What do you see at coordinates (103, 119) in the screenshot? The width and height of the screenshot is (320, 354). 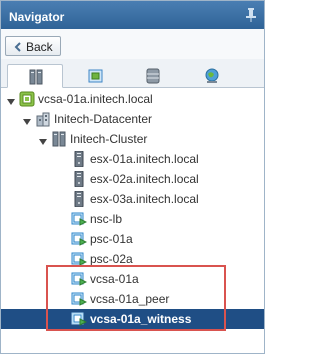 I see `tree-item-label: Initech-Datacenter` at bounding box center [103, 119].